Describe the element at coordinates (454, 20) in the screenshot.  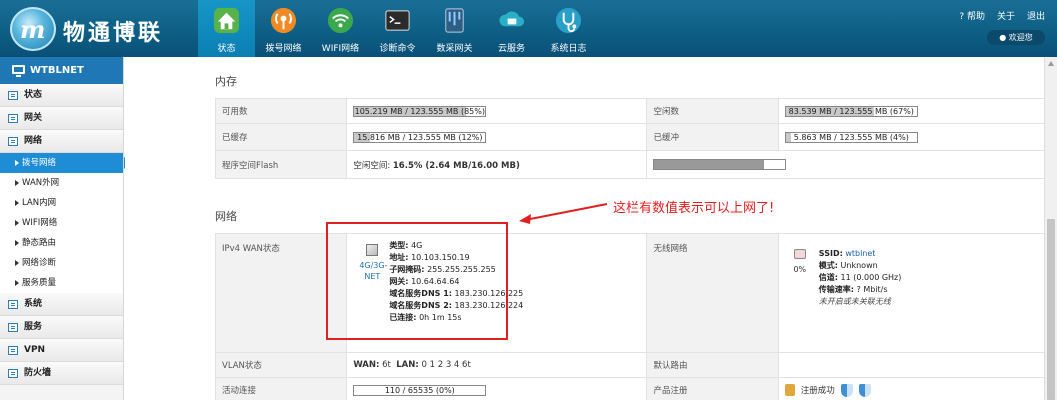
I see `gateway-icon` at that location.